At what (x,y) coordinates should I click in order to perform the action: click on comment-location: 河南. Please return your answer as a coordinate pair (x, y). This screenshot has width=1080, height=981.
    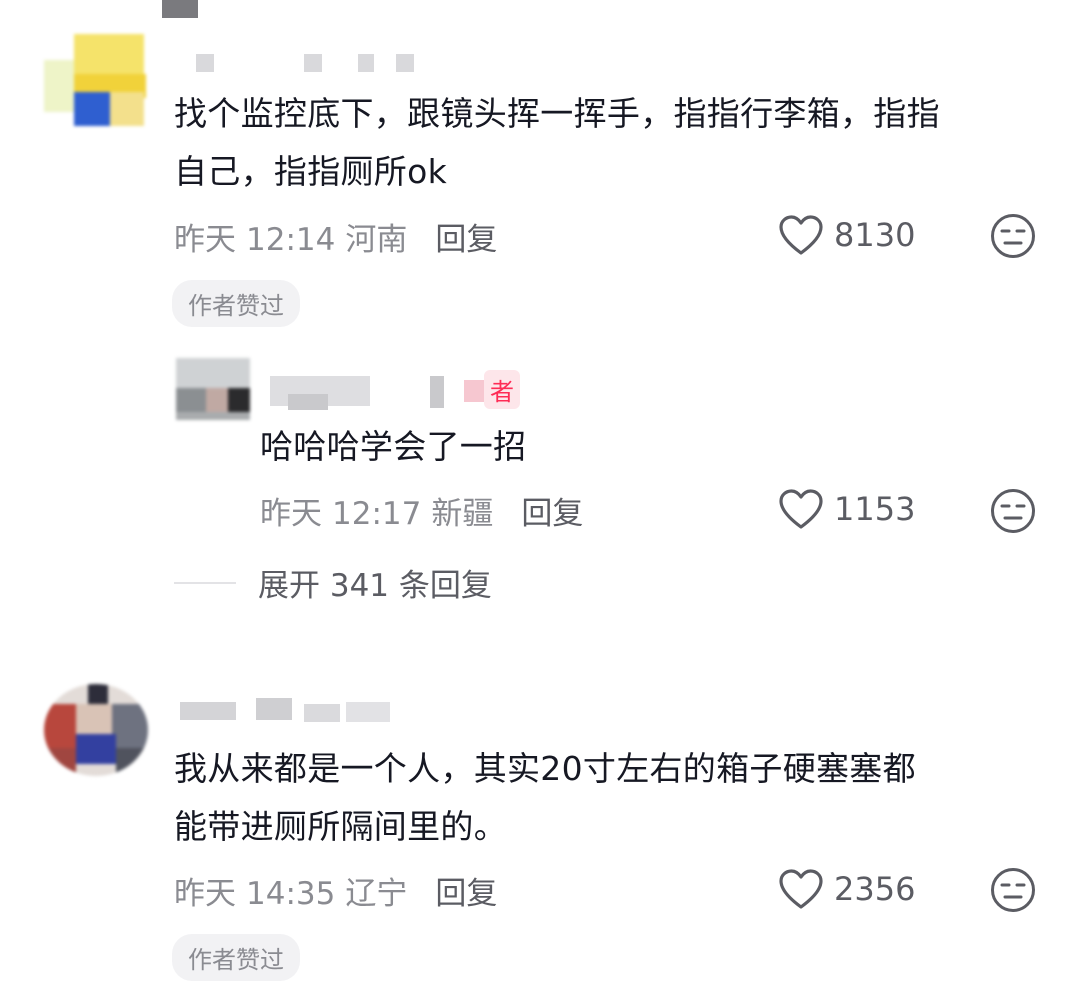
    Looking at the image, I should click on (376, 240).